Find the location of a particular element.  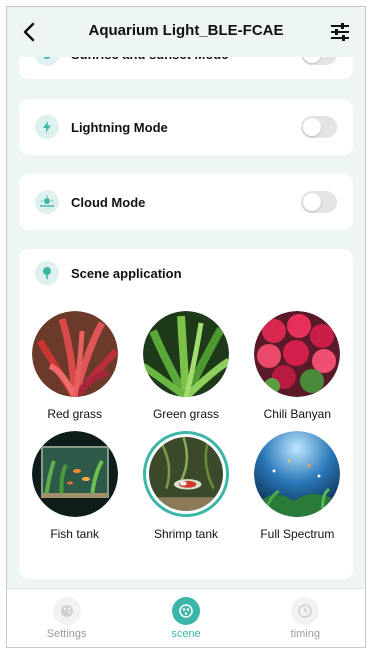

mode-label: Lightning Mode is located at coordinates (119, 127).